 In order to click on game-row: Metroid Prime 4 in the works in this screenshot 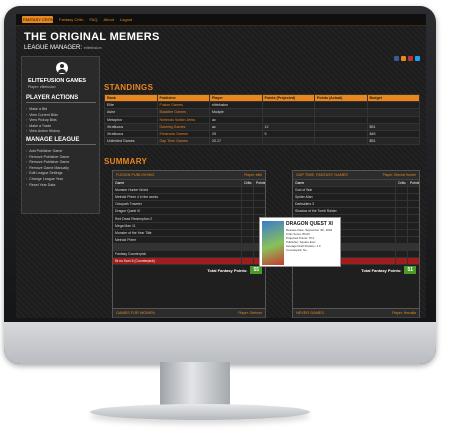, I will do `click(189, 197)`.